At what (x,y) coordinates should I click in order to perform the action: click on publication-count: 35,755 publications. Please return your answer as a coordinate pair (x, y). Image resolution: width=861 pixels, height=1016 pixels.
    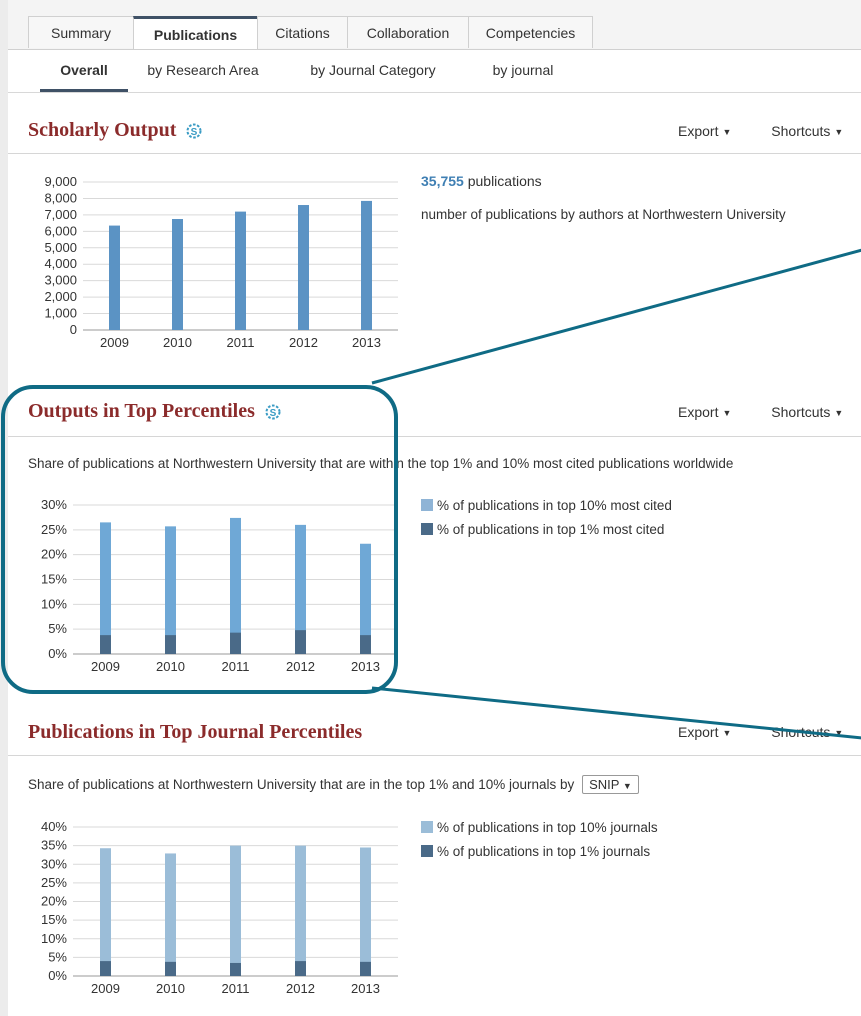
    Looking at the image, I should click on (481, 181).